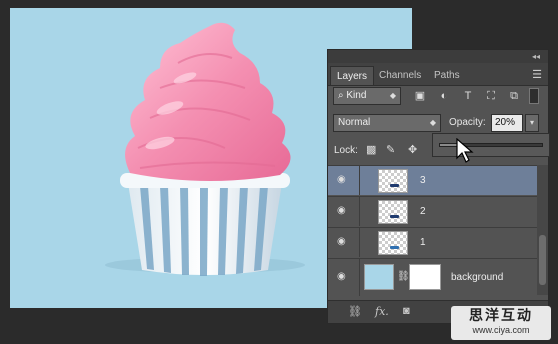  Describe the element at coordinates (542, 260) in the screenshot. I see `scrollbar-thumb` at that location.